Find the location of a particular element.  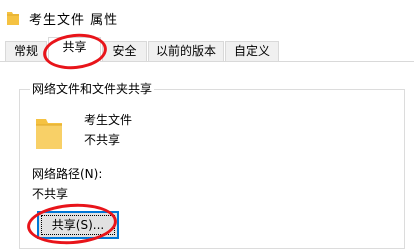

window-title: 考生文件 属性 is located at coordinates (74, 20).